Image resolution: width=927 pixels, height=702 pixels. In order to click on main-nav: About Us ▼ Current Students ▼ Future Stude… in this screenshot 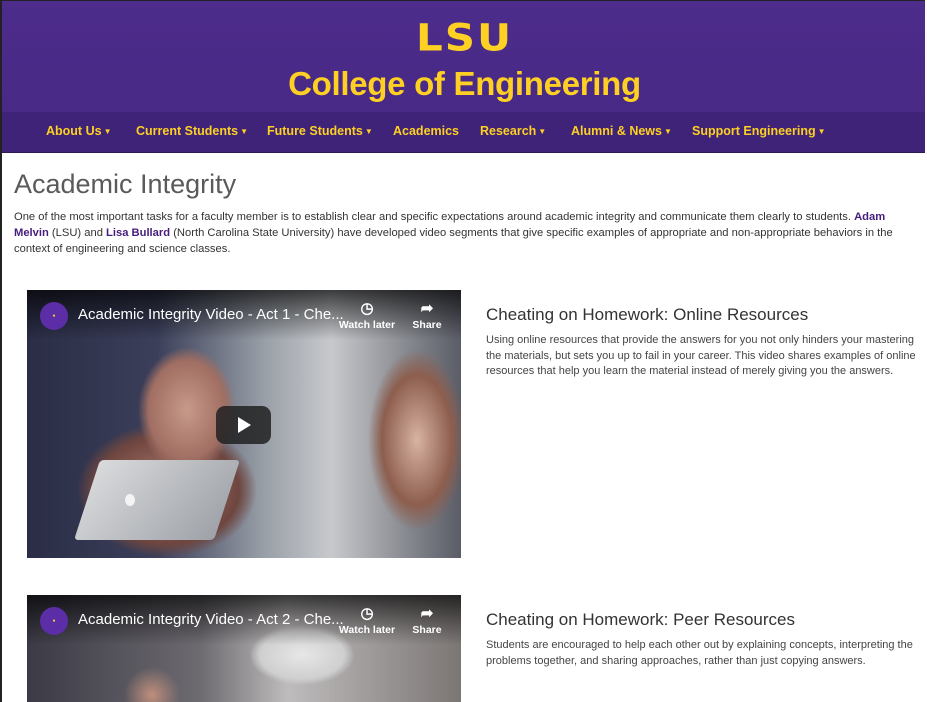, I will do `click(463, 132)`.